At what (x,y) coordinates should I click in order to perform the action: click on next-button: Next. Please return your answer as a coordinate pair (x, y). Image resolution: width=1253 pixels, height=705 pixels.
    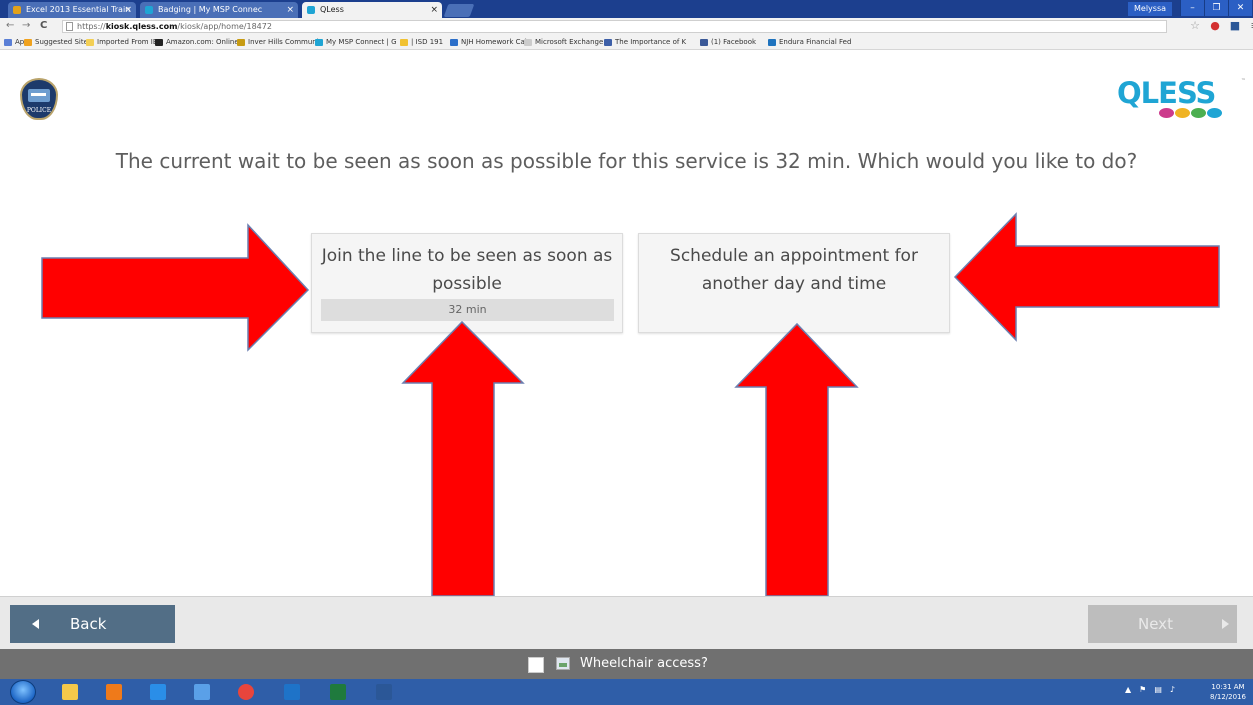
    Looking at the image, I should click on (1162, 624).